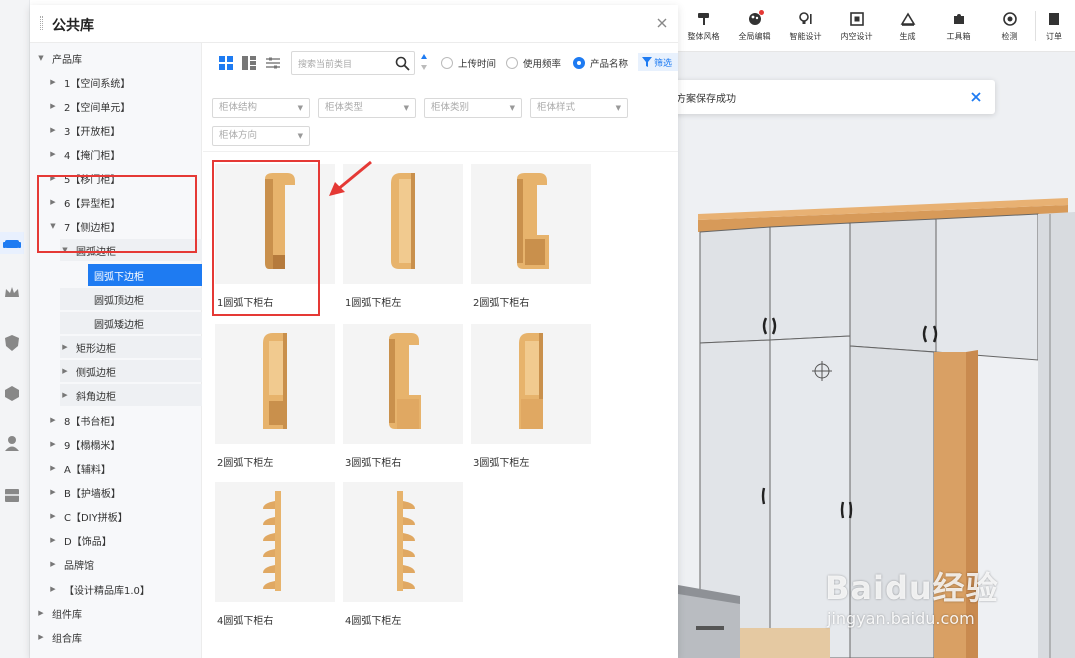 The height and width of the screenshot is (658, 1075). I want to click on toolbar-global-edit-button: 全局编辑, so click(754, 26).